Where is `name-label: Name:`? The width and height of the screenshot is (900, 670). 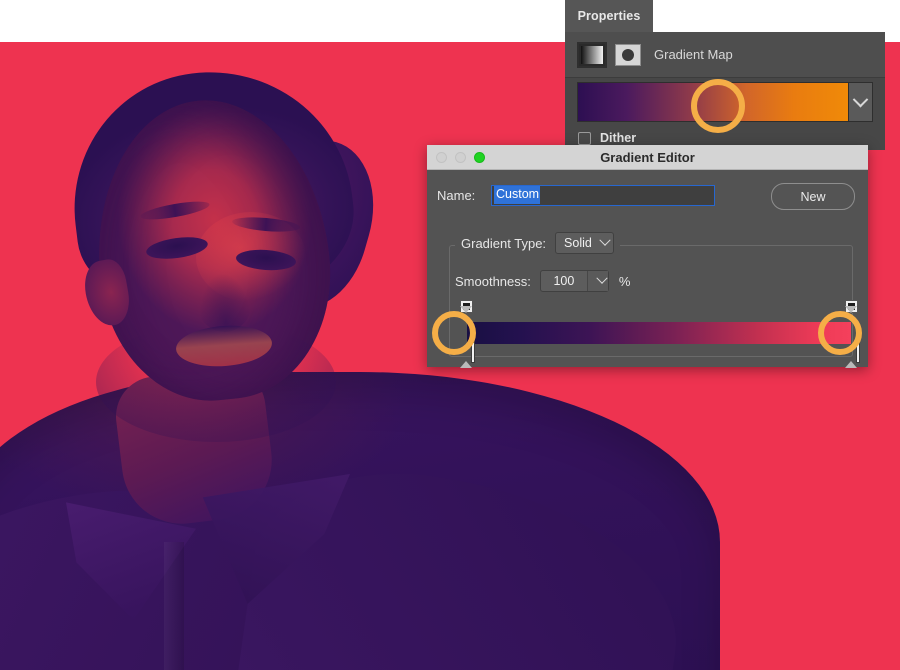 name-label: Name: is located at coordinates (456, 195).